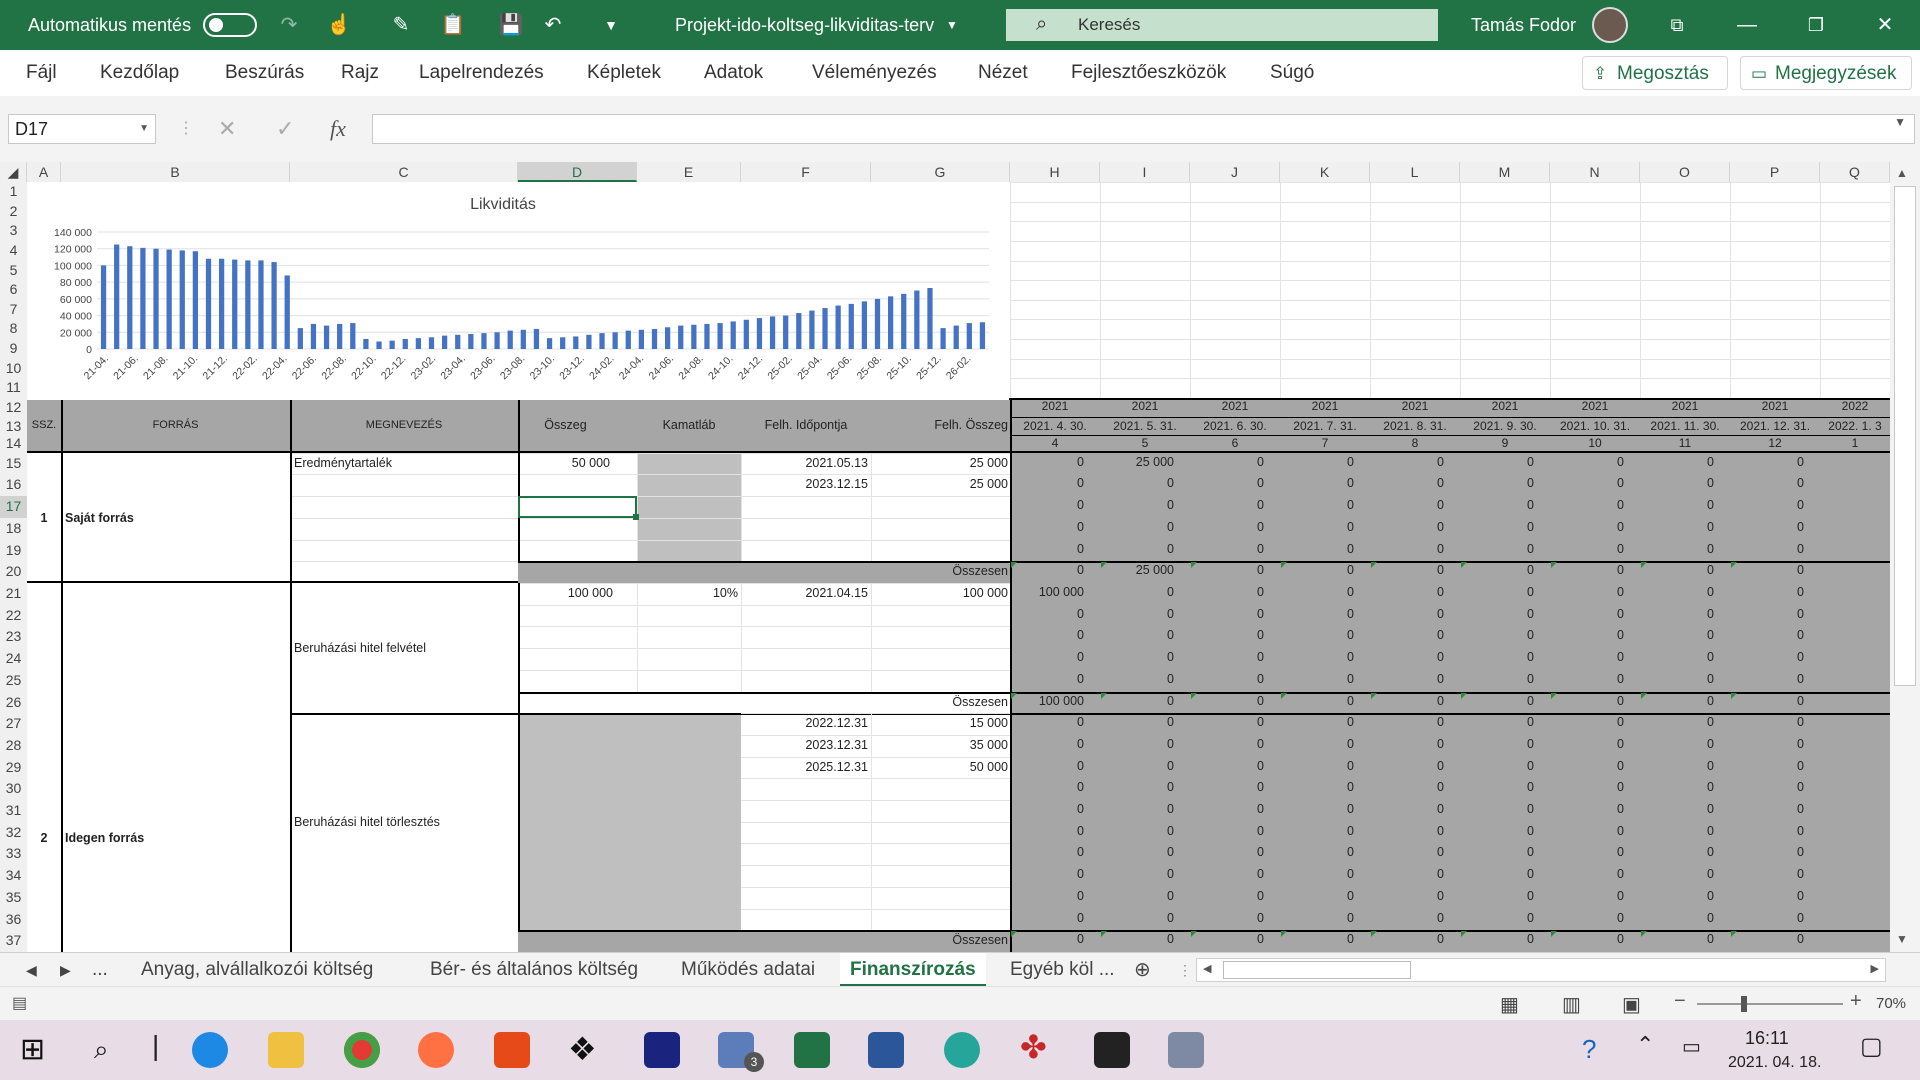 This screenshot has height=1080, width=1920. I want to click on header-felh-osszeg: Felh. Összeg, so click(940, 425).